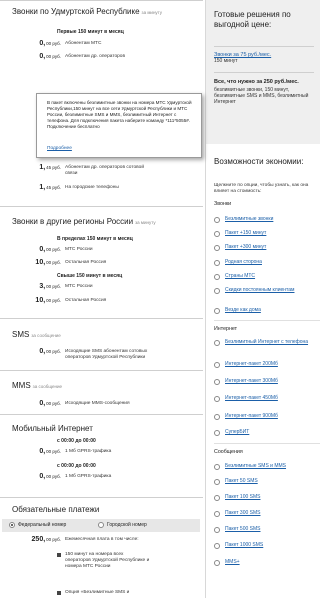 The width and height of the screenshot is (325, 598). What do you see at coordinates (59, 148) in the screenshot?
I see `more-details-link: Подробнее` at bounding box center [59, 148].